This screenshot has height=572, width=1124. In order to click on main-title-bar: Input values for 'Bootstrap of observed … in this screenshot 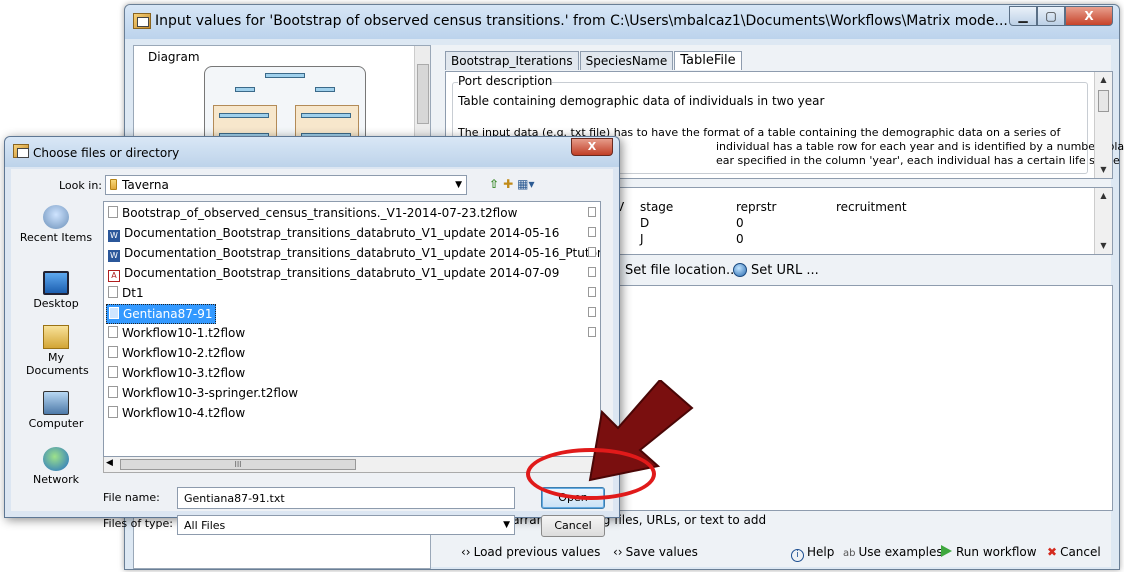, I will do `click(622, 22)`.